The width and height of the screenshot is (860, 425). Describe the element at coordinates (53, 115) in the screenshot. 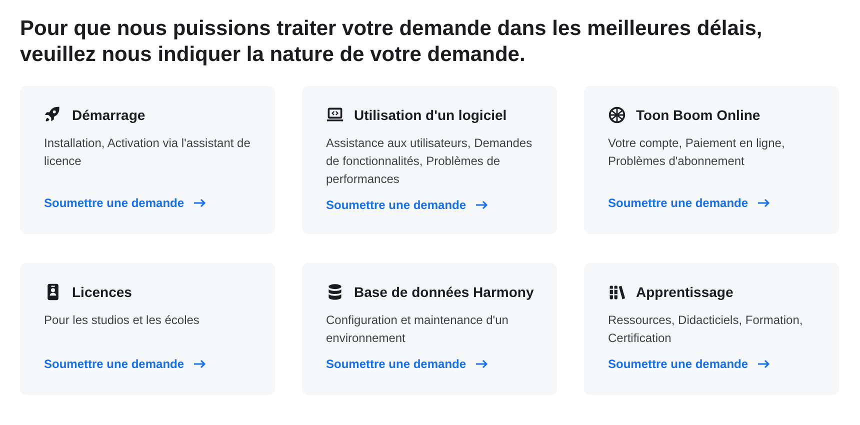

I see `rocket-icon` at that location.